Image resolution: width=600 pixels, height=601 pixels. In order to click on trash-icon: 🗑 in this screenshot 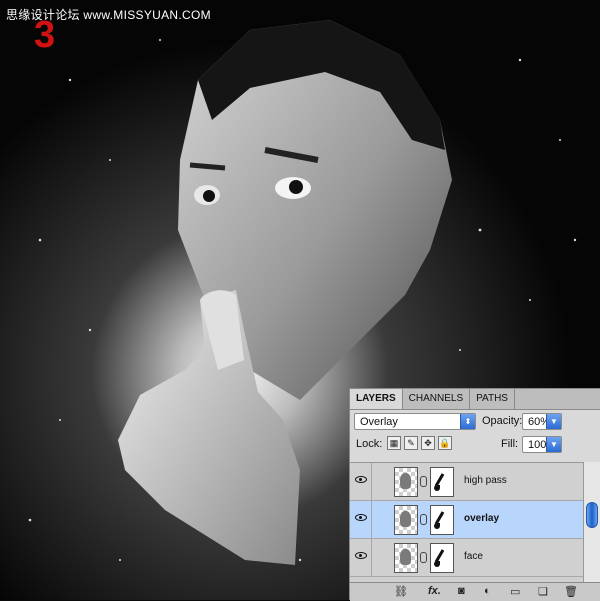, I will do `click(571, 591)`.